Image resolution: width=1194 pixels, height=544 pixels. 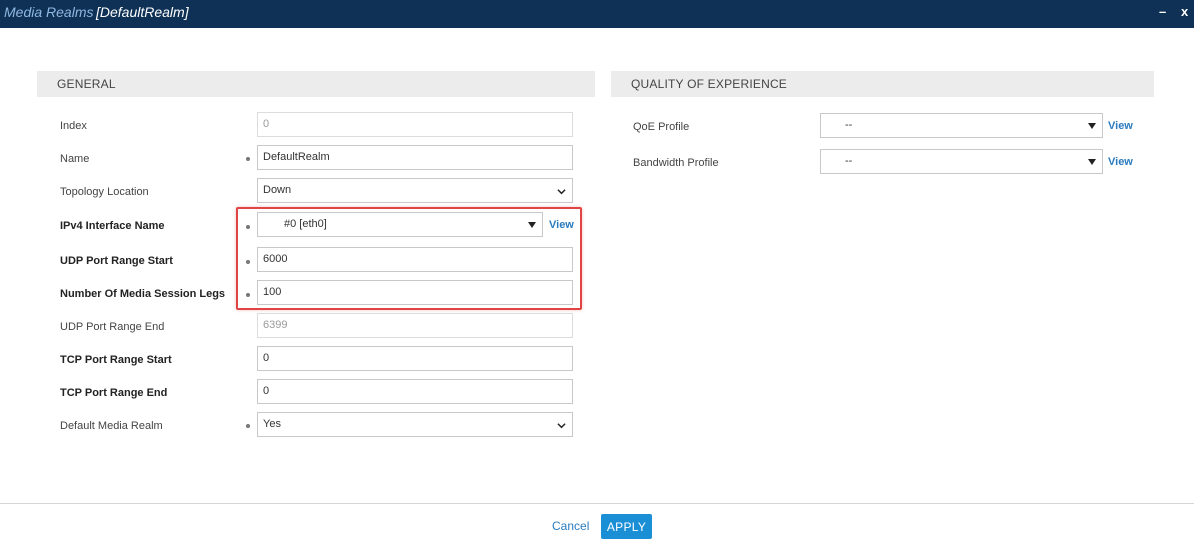 I want to click on tcp-port-start-label: TCP Port Range Start, so click(x=116, y=360).